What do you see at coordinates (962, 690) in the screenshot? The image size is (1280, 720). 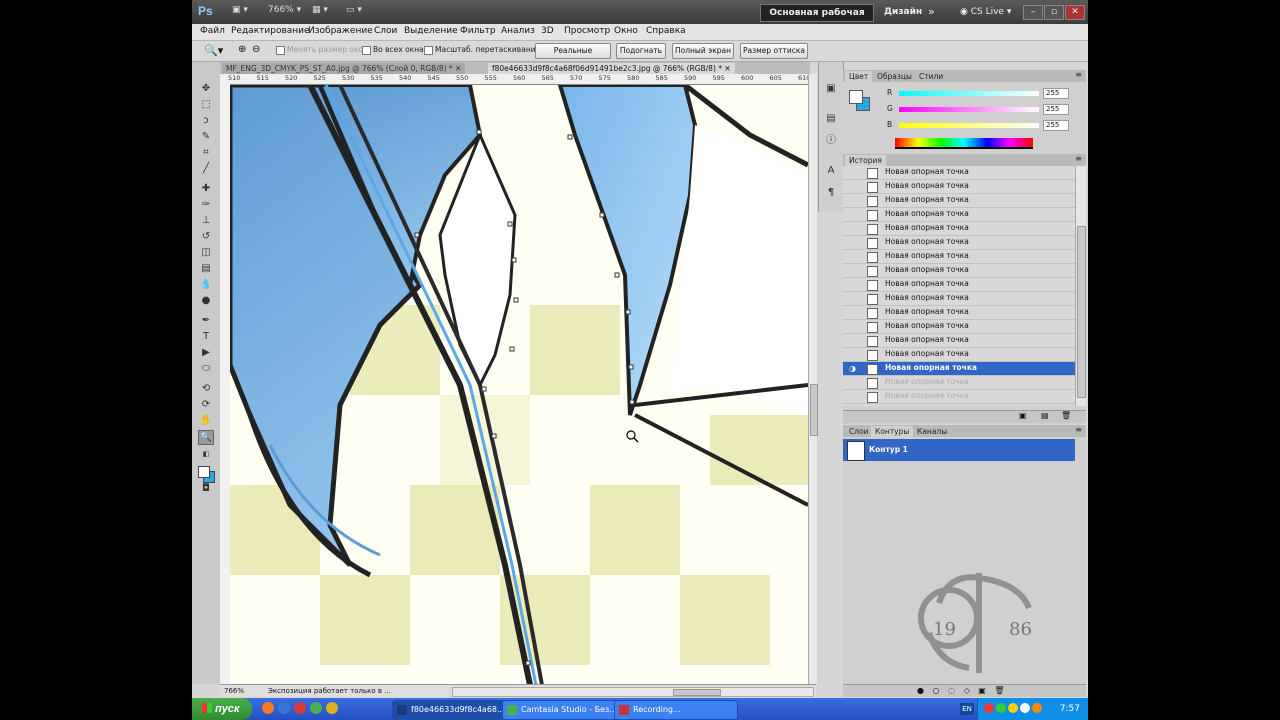 I see `path-action-icons: ● ○ ◌ ◇ ▣ 🗑` at bounding box center [962, 690].